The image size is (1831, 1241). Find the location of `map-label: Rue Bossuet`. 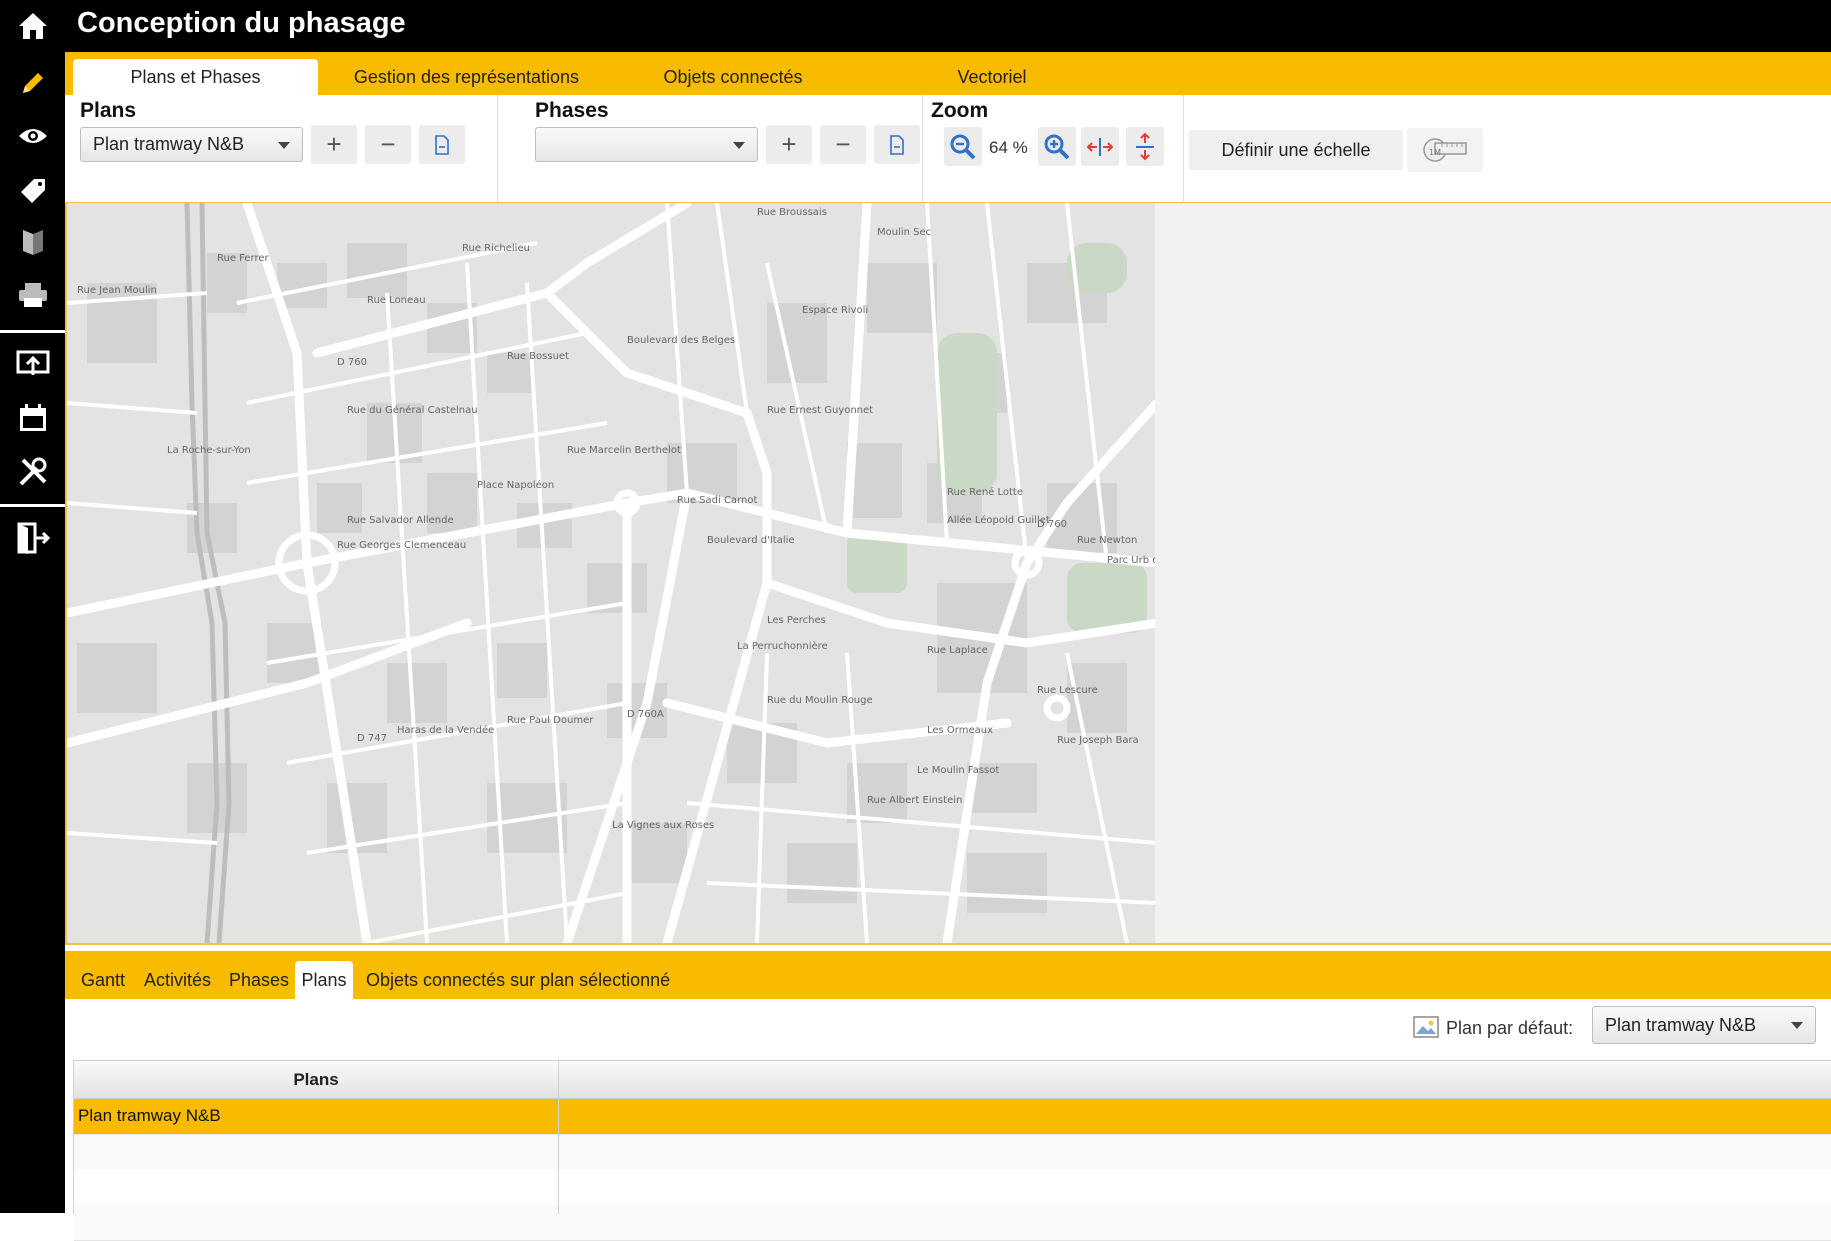

map-label: Rue Bossuet is located at coordinates (538, 356).